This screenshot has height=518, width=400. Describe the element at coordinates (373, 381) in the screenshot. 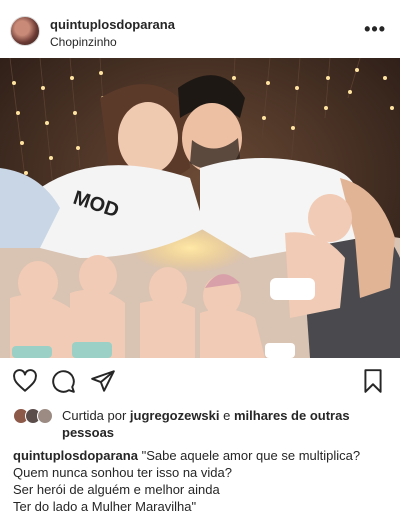

I see `bookmark-icon` at that location.